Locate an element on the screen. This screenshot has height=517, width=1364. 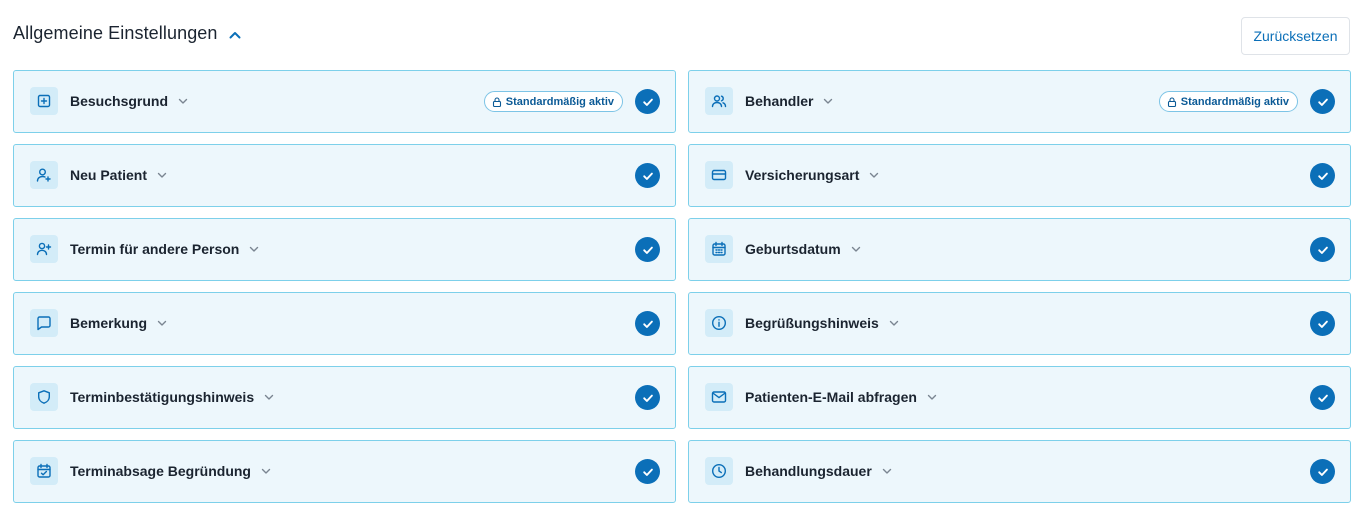
plus-square-icon is located at coordinates (44, 101).